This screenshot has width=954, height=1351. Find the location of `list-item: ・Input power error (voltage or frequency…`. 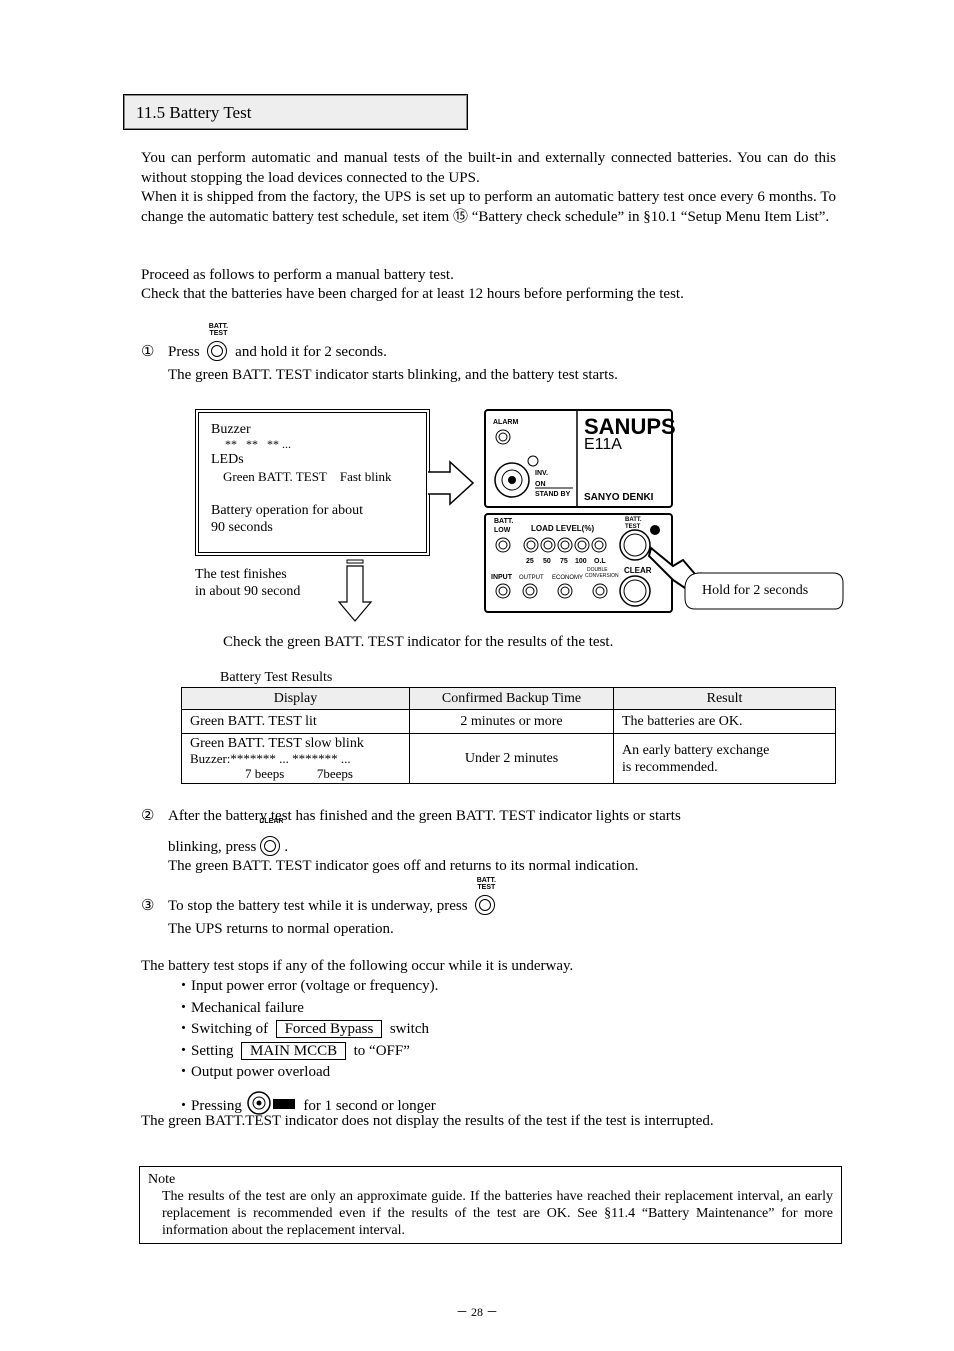

list-item: ・Input power error (voltage or frequency… is located at coordinates (307, 986).